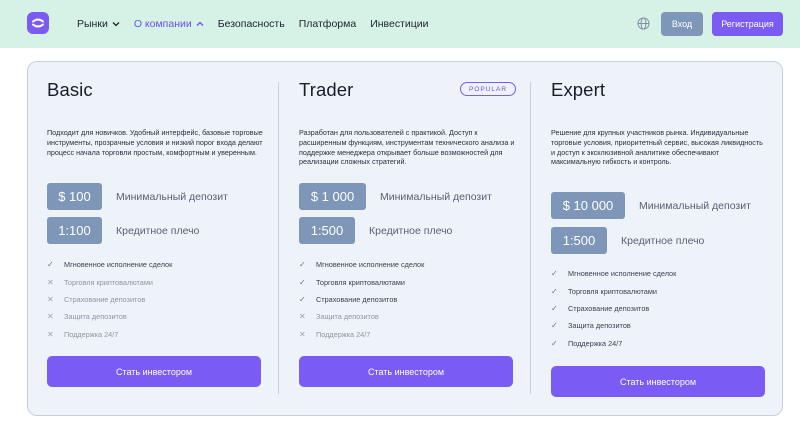  I want to click on feature-item: ✕ Торговля криптовалютами, so click(109, 281).